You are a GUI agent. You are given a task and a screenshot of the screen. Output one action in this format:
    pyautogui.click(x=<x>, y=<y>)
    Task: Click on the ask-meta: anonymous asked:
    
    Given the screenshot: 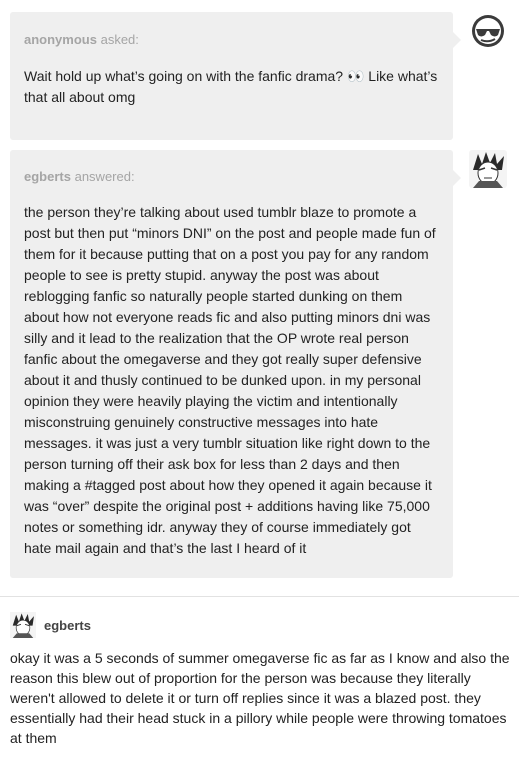 What is the action you would take?
    pyautogui.click(x=81, y=39)
    